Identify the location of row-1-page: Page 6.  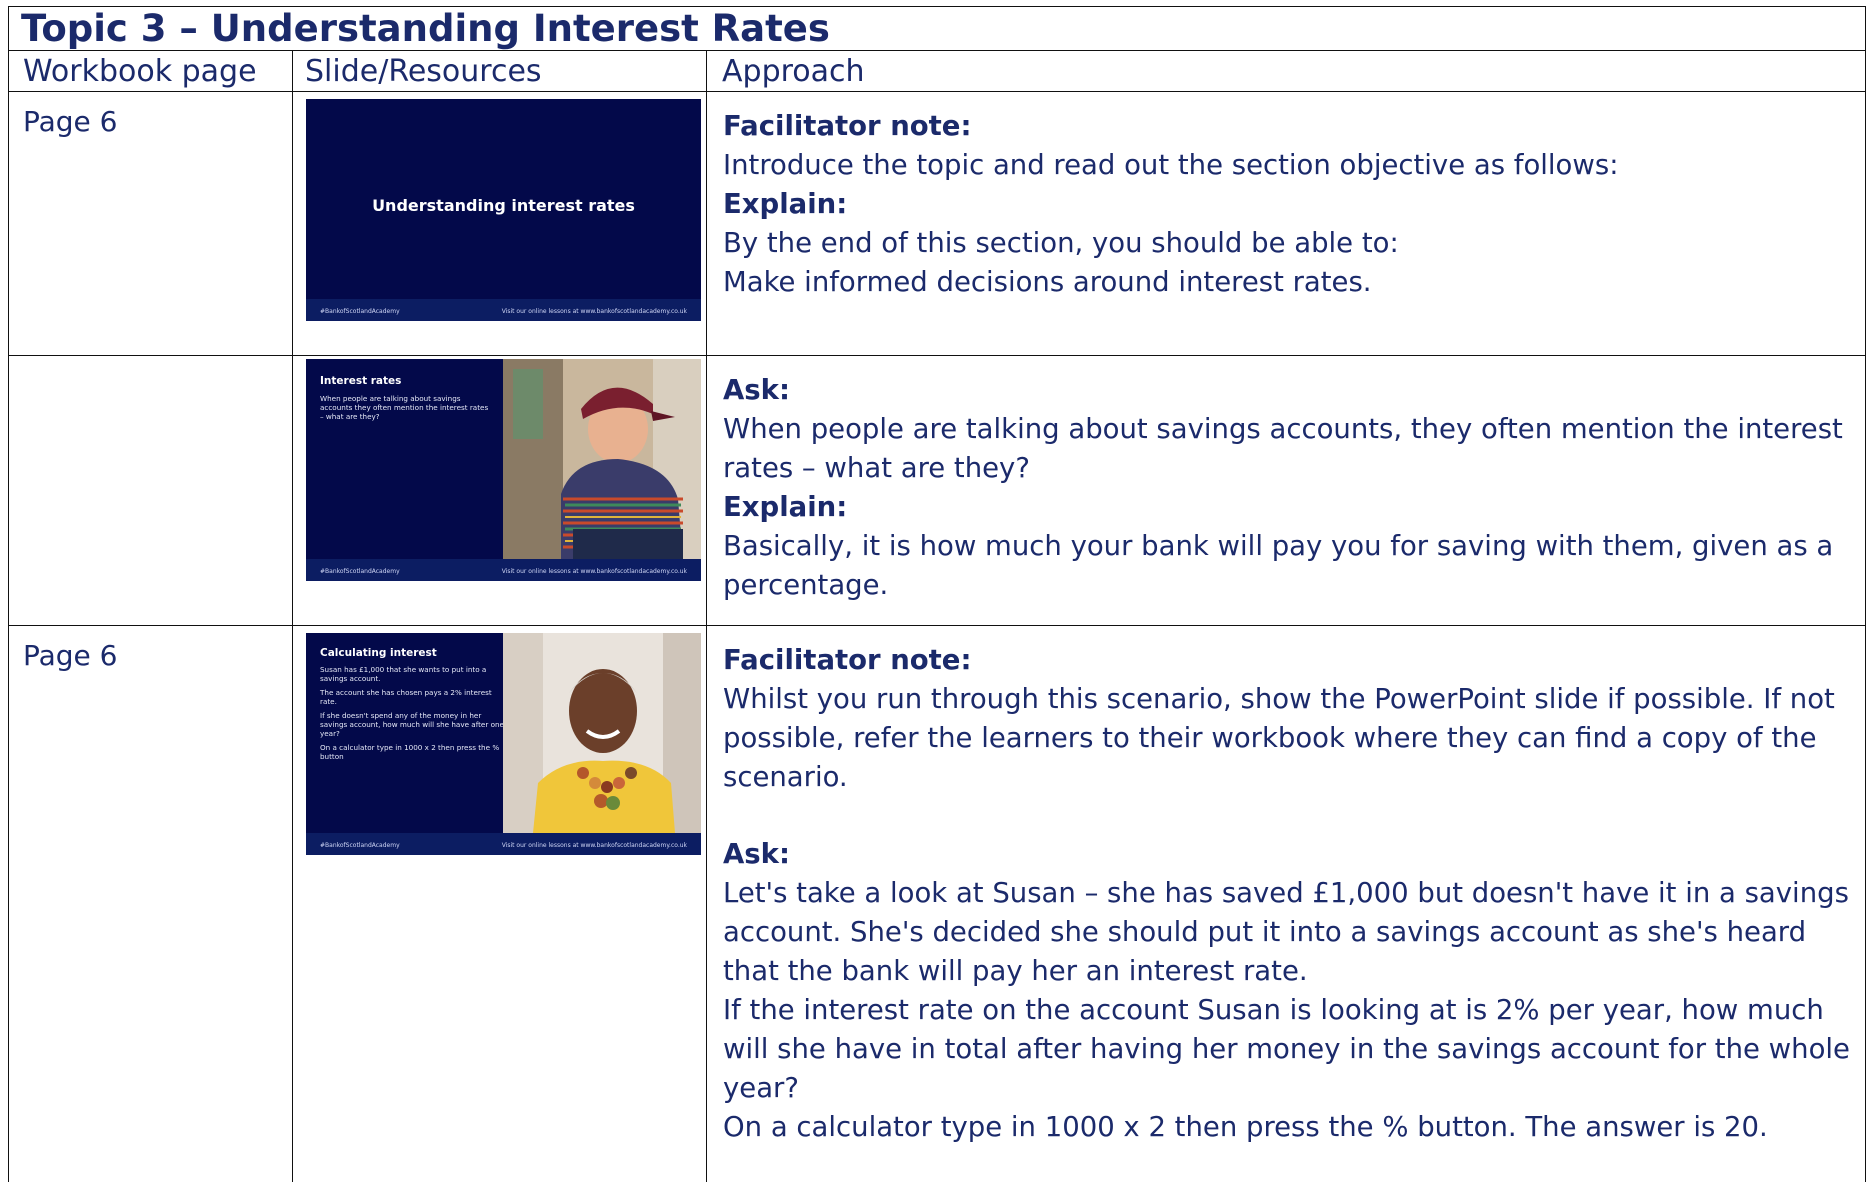
(70, 121).